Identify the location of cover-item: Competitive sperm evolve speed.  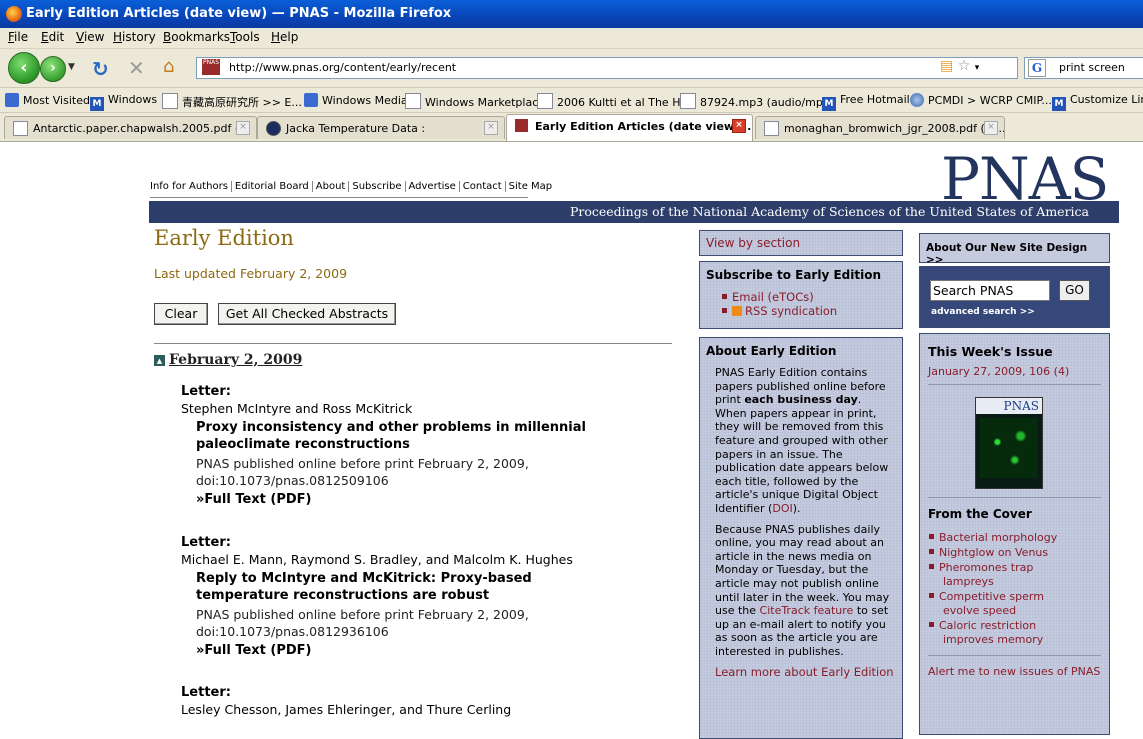
(1006, 604).